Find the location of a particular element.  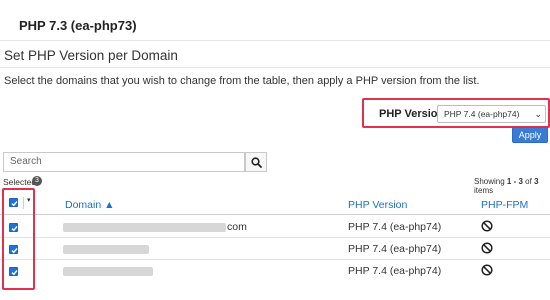

php-version-select-value: PHP 7.4 (ea-php74) is located at coordinates (482, 114).